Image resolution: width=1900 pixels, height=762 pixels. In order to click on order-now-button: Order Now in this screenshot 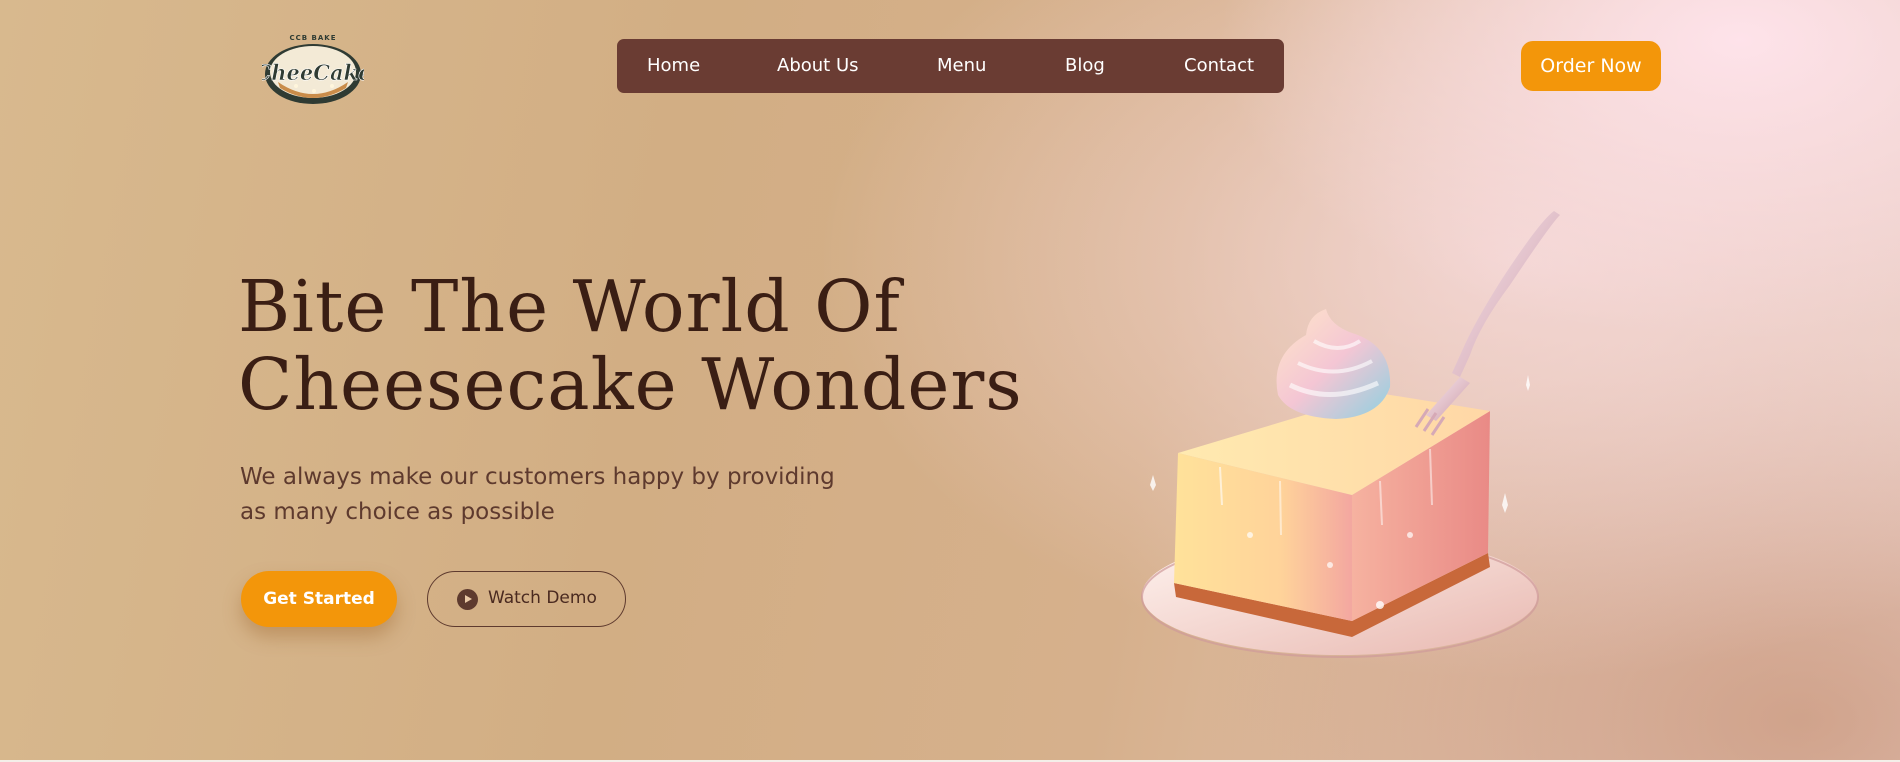, I will do `click(1591, 66)`.